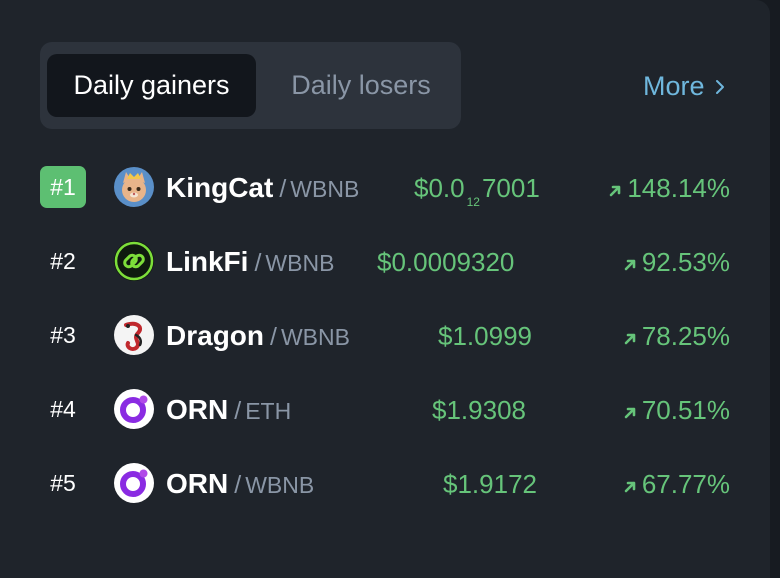 Image resolution: width=780 pixels, height=578 pixels. I want to click on pair-name: ORN / WBNB, so click(240, 484).